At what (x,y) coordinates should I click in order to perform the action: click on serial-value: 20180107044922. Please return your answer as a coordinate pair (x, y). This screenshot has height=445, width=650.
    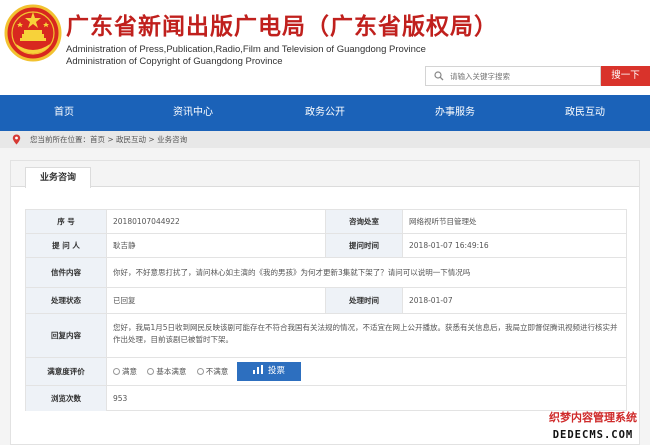
    Looking at the image, I should click on (146, 221).